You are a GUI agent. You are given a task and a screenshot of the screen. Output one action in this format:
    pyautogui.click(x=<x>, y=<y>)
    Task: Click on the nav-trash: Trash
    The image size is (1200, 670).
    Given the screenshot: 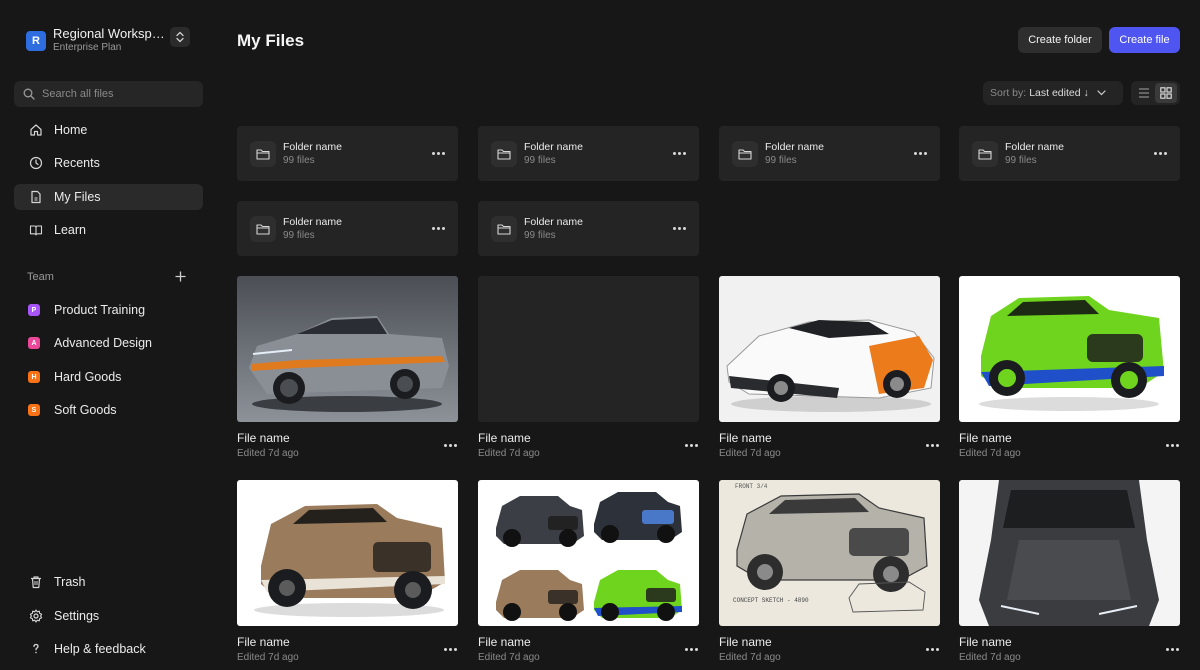 What is the action you would take?
    pyautogui.click(x=108, y=582)
    